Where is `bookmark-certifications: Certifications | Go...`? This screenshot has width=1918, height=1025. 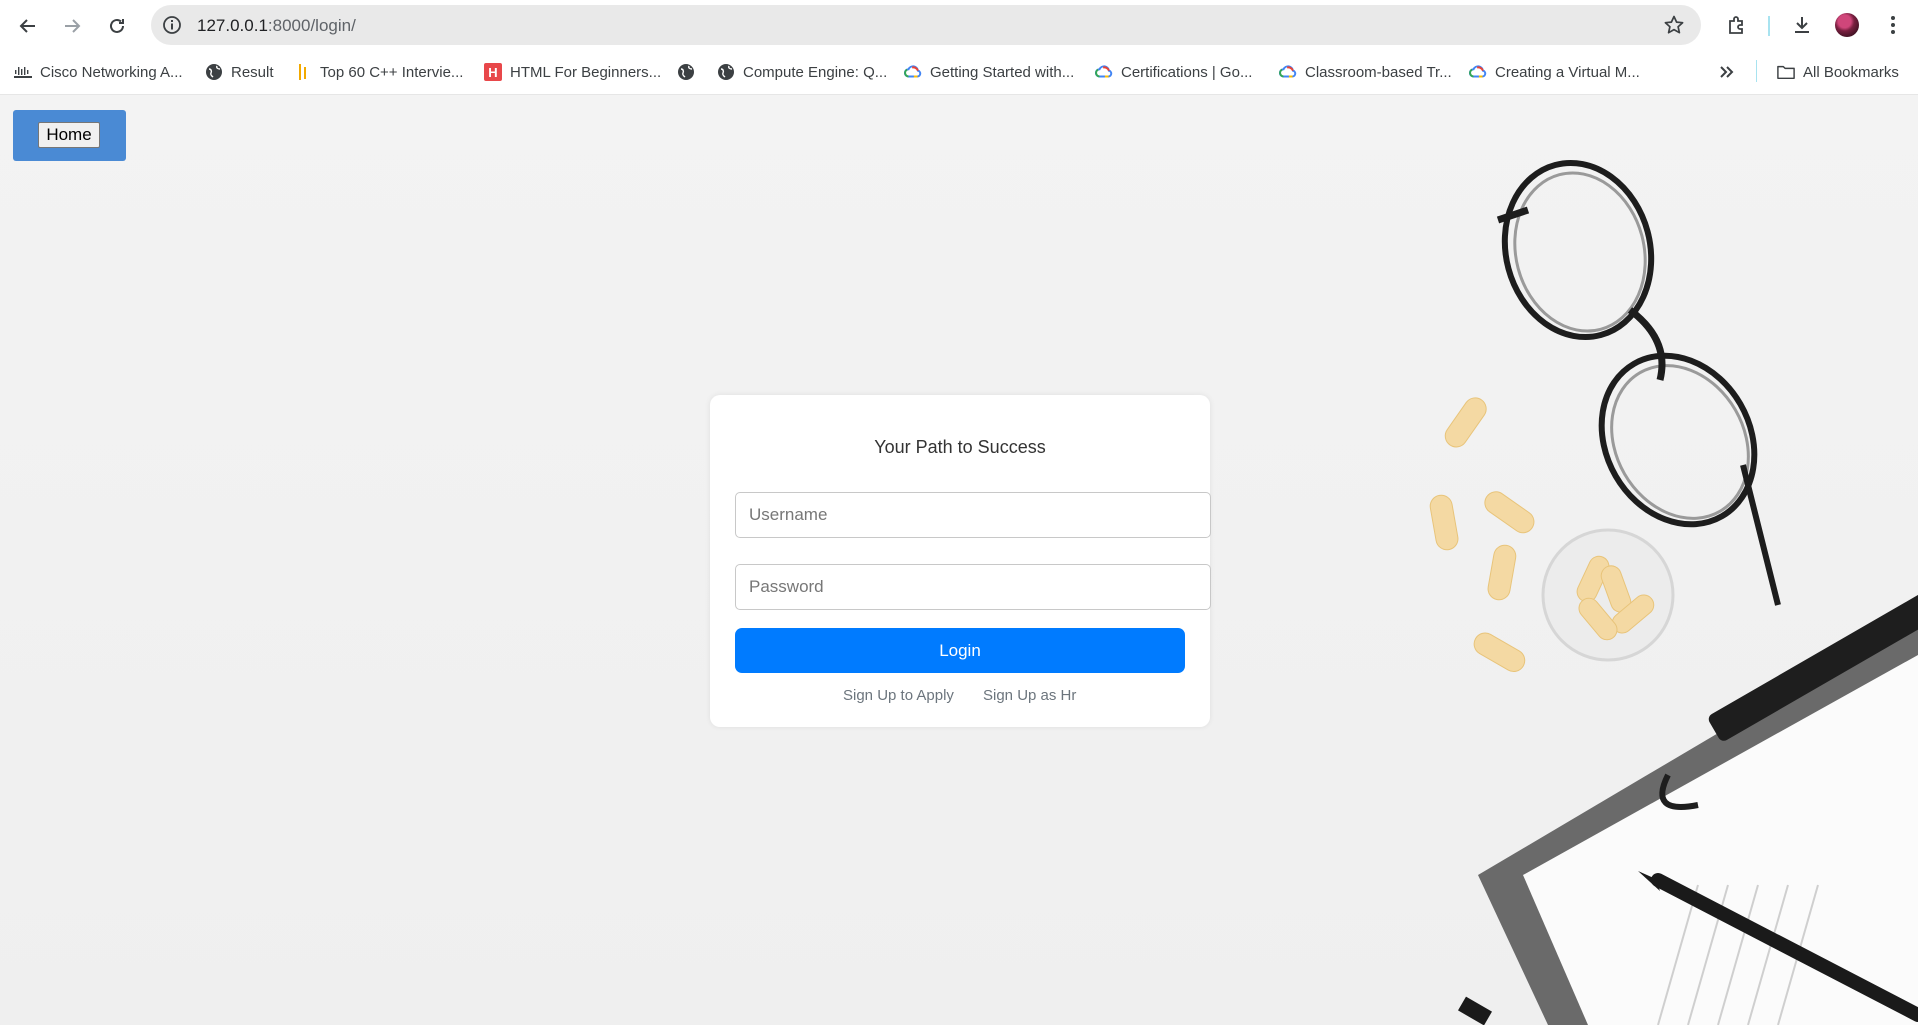 bookmark-certifications: Certifications | Go... is located at coordinates (1173, 72).